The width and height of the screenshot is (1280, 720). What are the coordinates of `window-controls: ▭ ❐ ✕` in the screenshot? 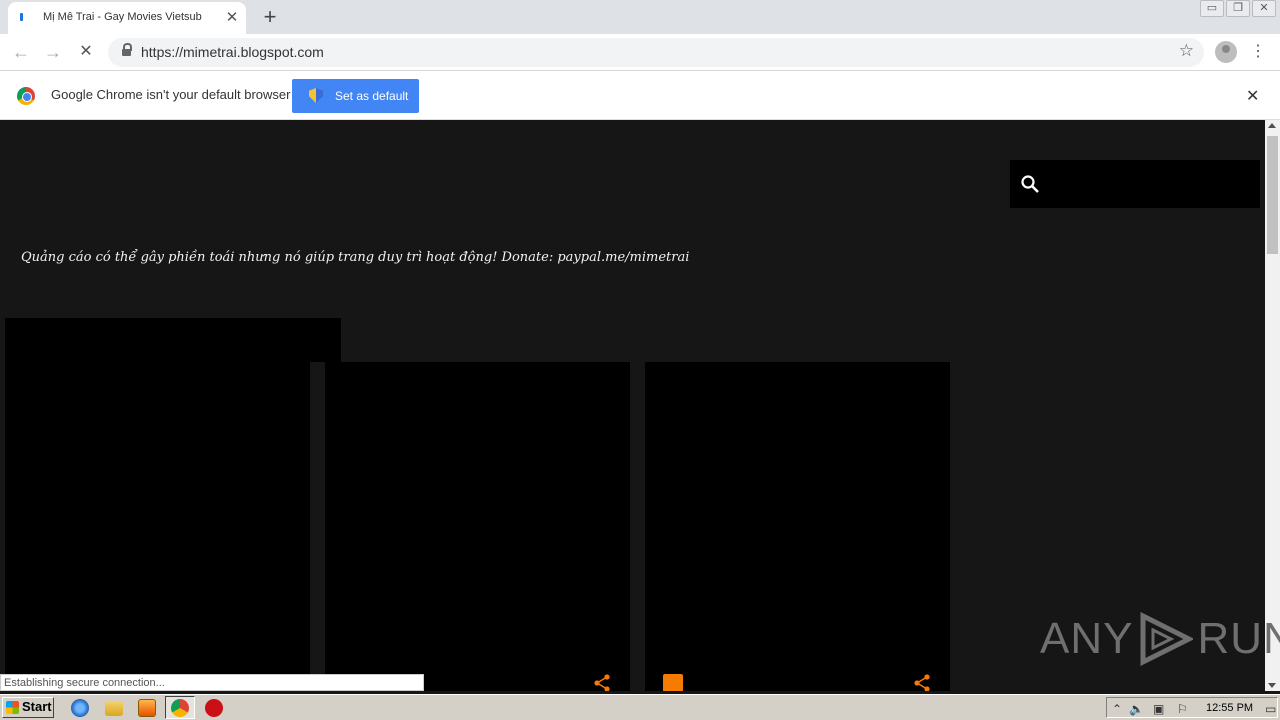 It's located at (1238, 10).